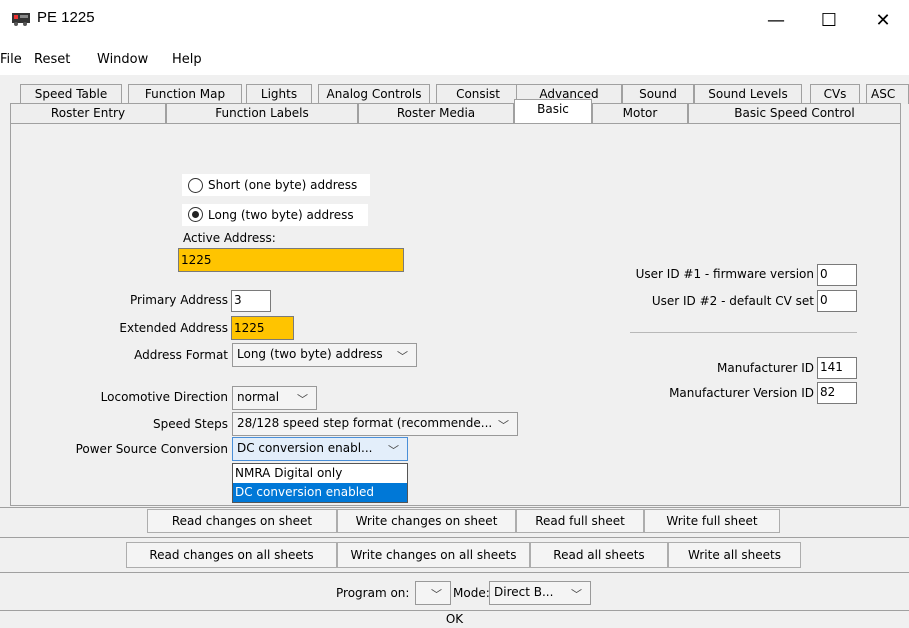 The height and width of the screenshot is (628, 909). I want to click on speed-steps-label: Speed Steps, so click(190, 424).